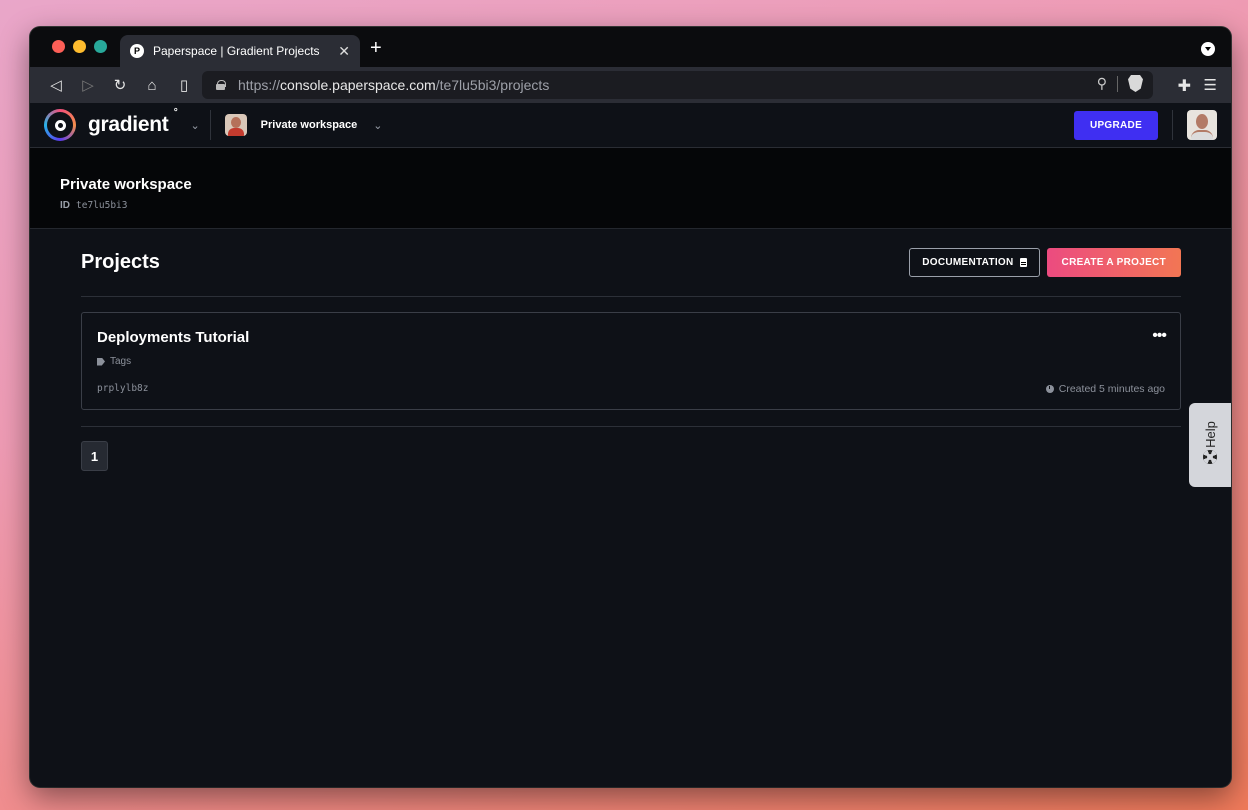 The width and height of the screenshot is (1248, 810). What do you see at coordinates (630, 47) in the screenshot?
I see `tab-bar: P Paperspace | Gradient Projects ✕ +` at bounding box center [630, 47].